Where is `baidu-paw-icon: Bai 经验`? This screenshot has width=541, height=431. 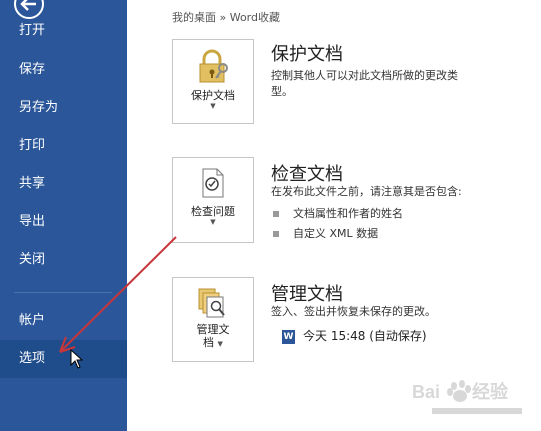 baidu-paw-icon: Bai 经验 is located at coordinates (467, 397).